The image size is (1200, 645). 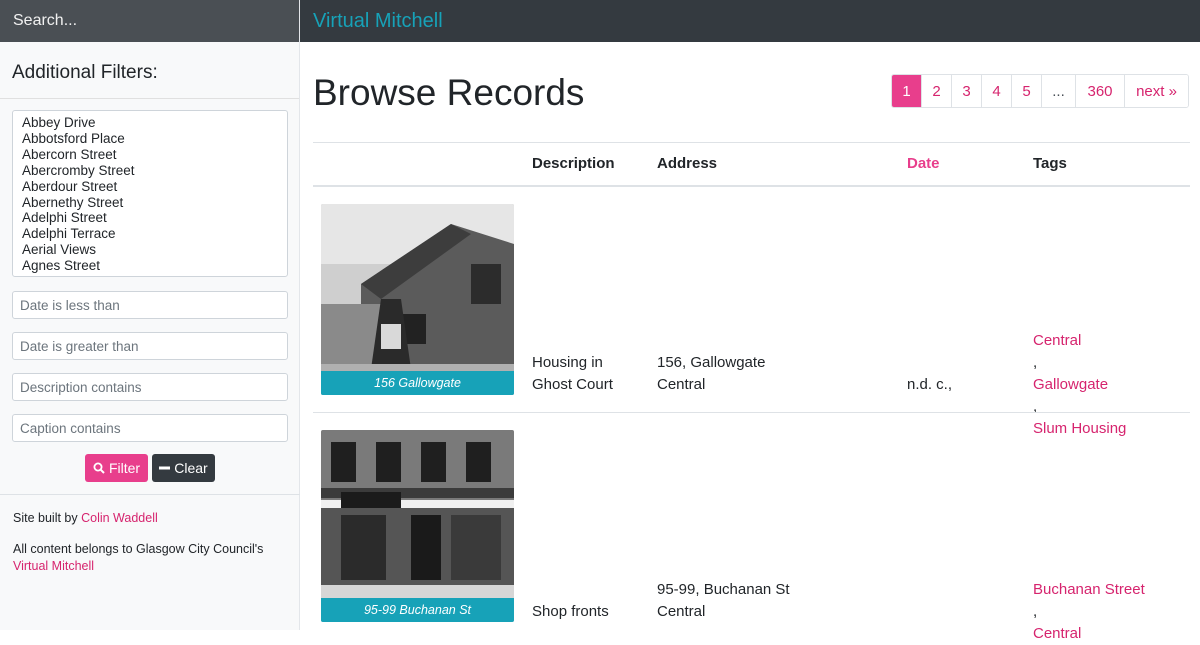 I want to click on search-input, so click(x=148, y=21).